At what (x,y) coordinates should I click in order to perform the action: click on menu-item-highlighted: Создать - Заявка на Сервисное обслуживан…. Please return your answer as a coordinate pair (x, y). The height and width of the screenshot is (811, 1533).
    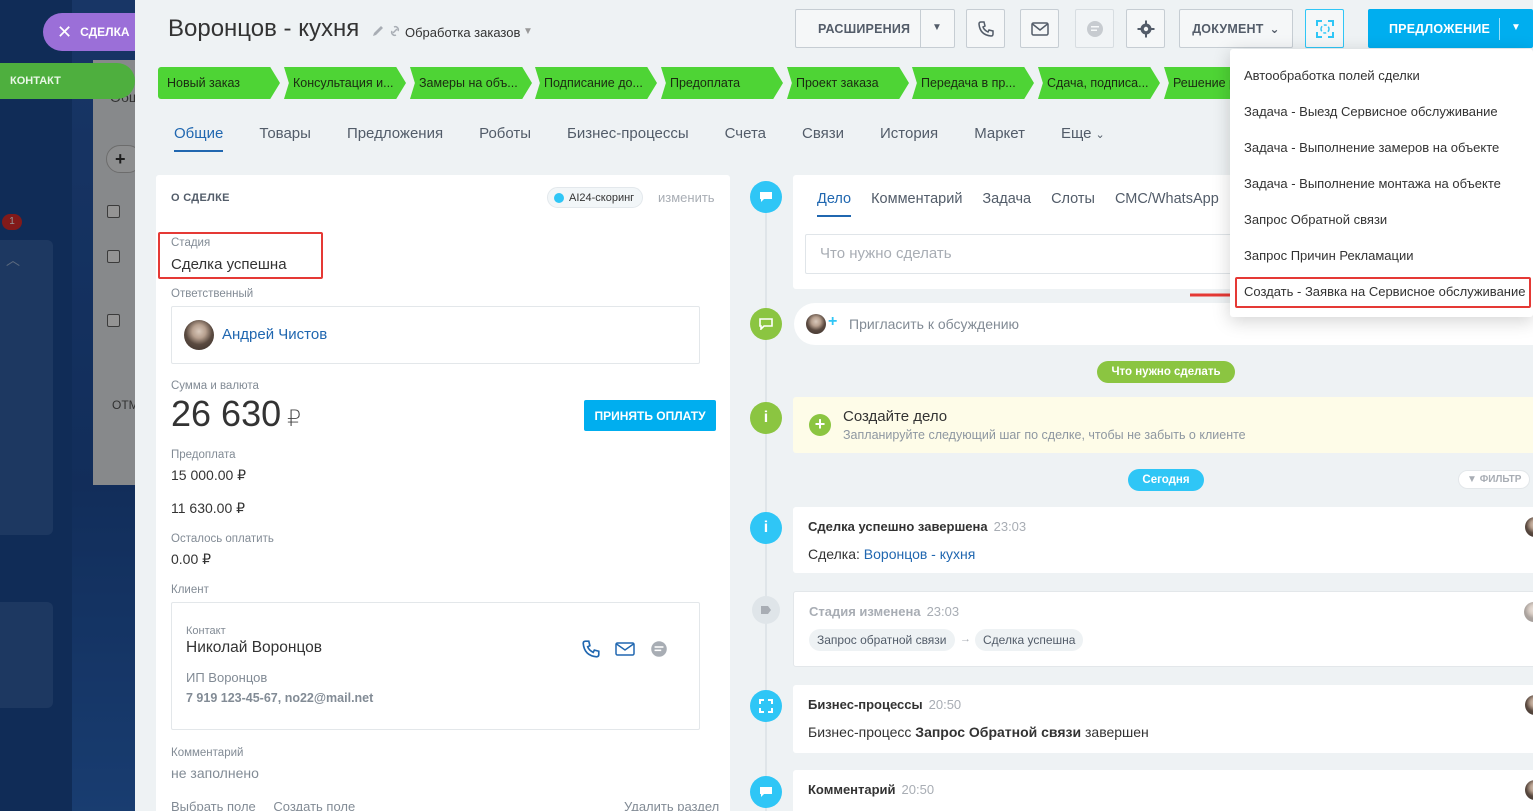
    Looking at the image, I should click on (1384, 291).